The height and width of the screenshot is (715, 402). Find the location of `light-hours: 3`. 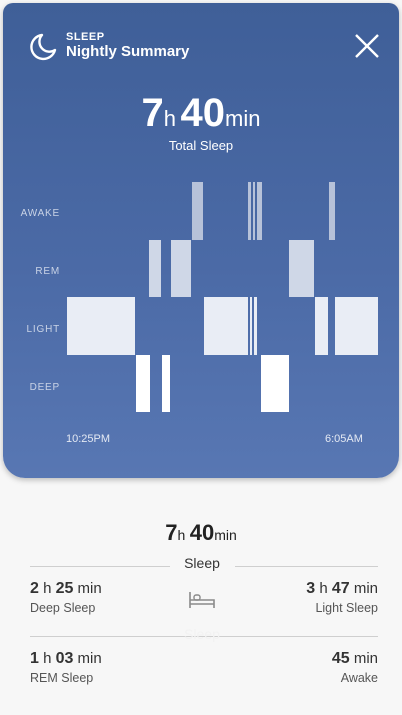

light-hours: 3 is located at coordinates (311, 588).